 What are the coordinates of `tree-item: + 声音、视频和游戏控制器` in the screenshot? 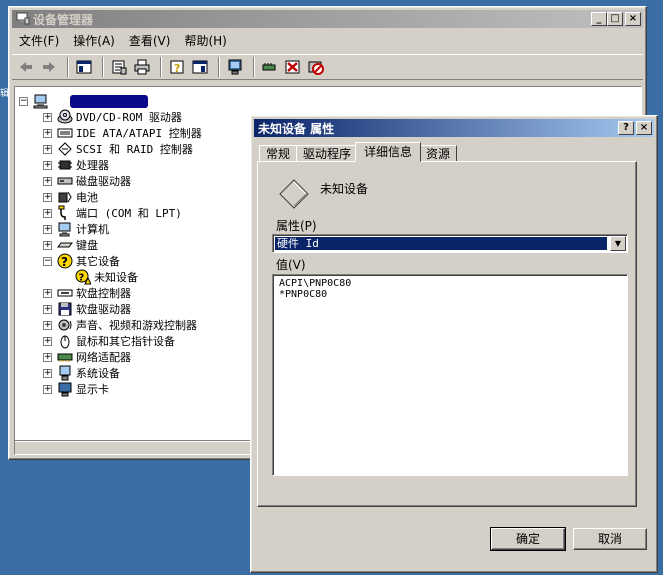 It's located at (120, 325).